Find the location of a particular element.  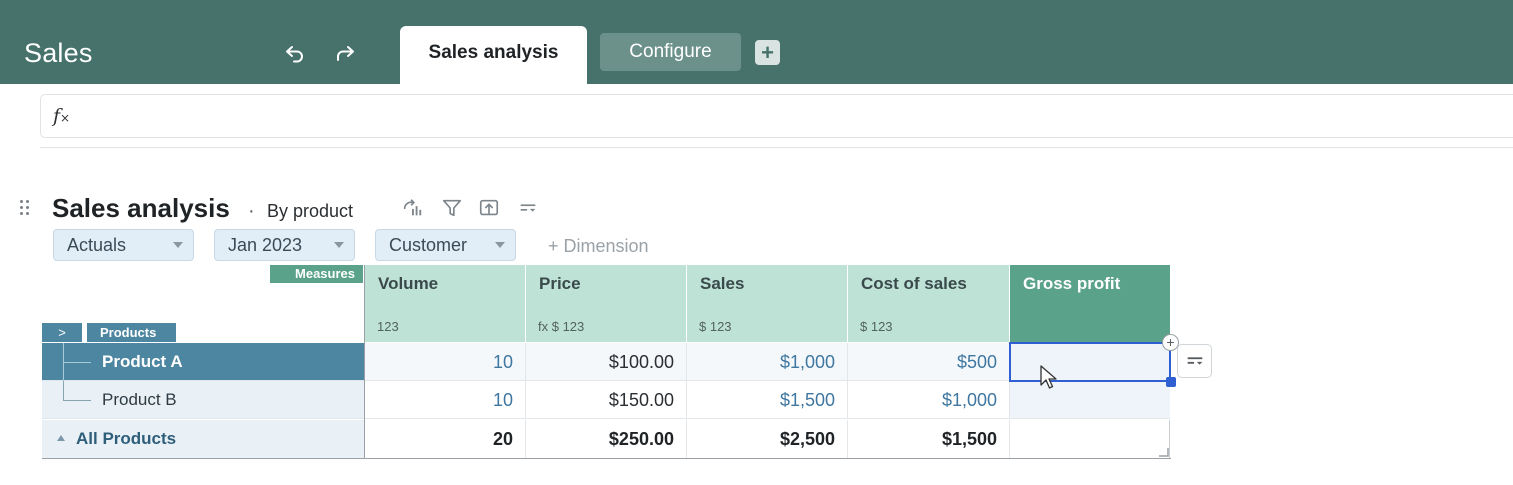

filter-pill-period: Jan 2023 is located at coordinates (284, 245).